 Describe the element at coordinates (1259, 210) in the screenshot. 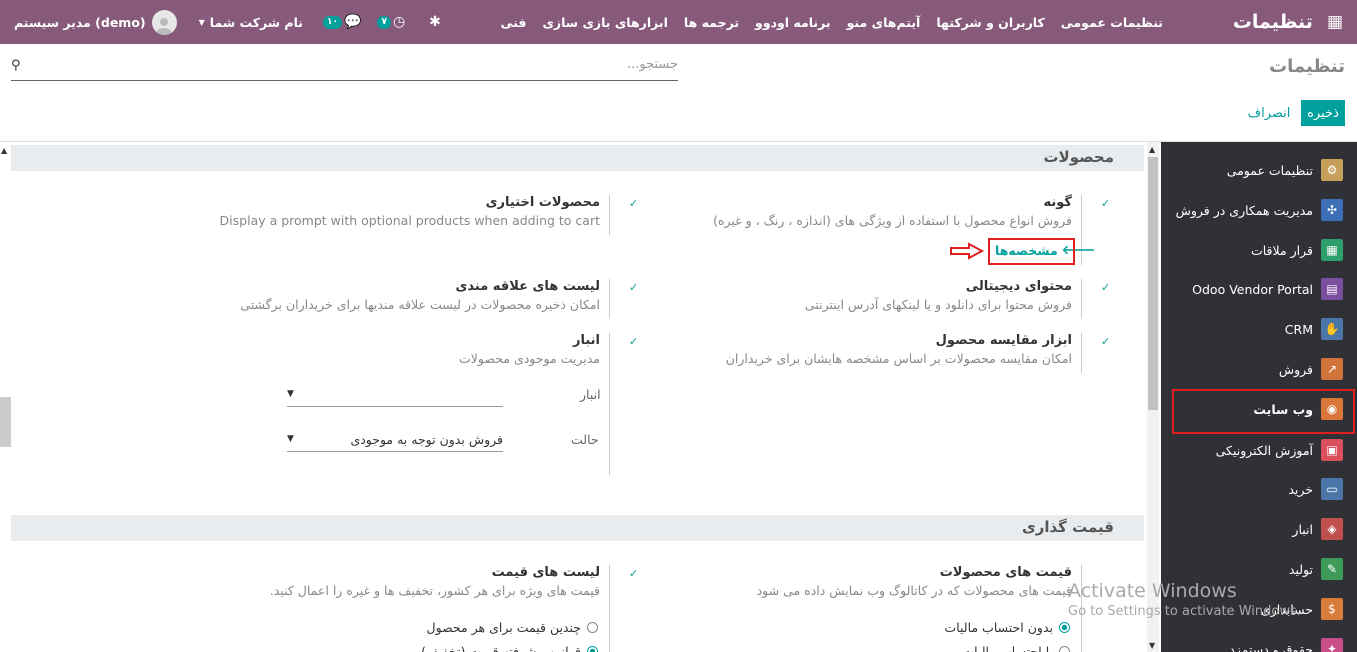

I see `sidebar-item-partnership: مدیریت همکاری در فروش ✣` at that location.